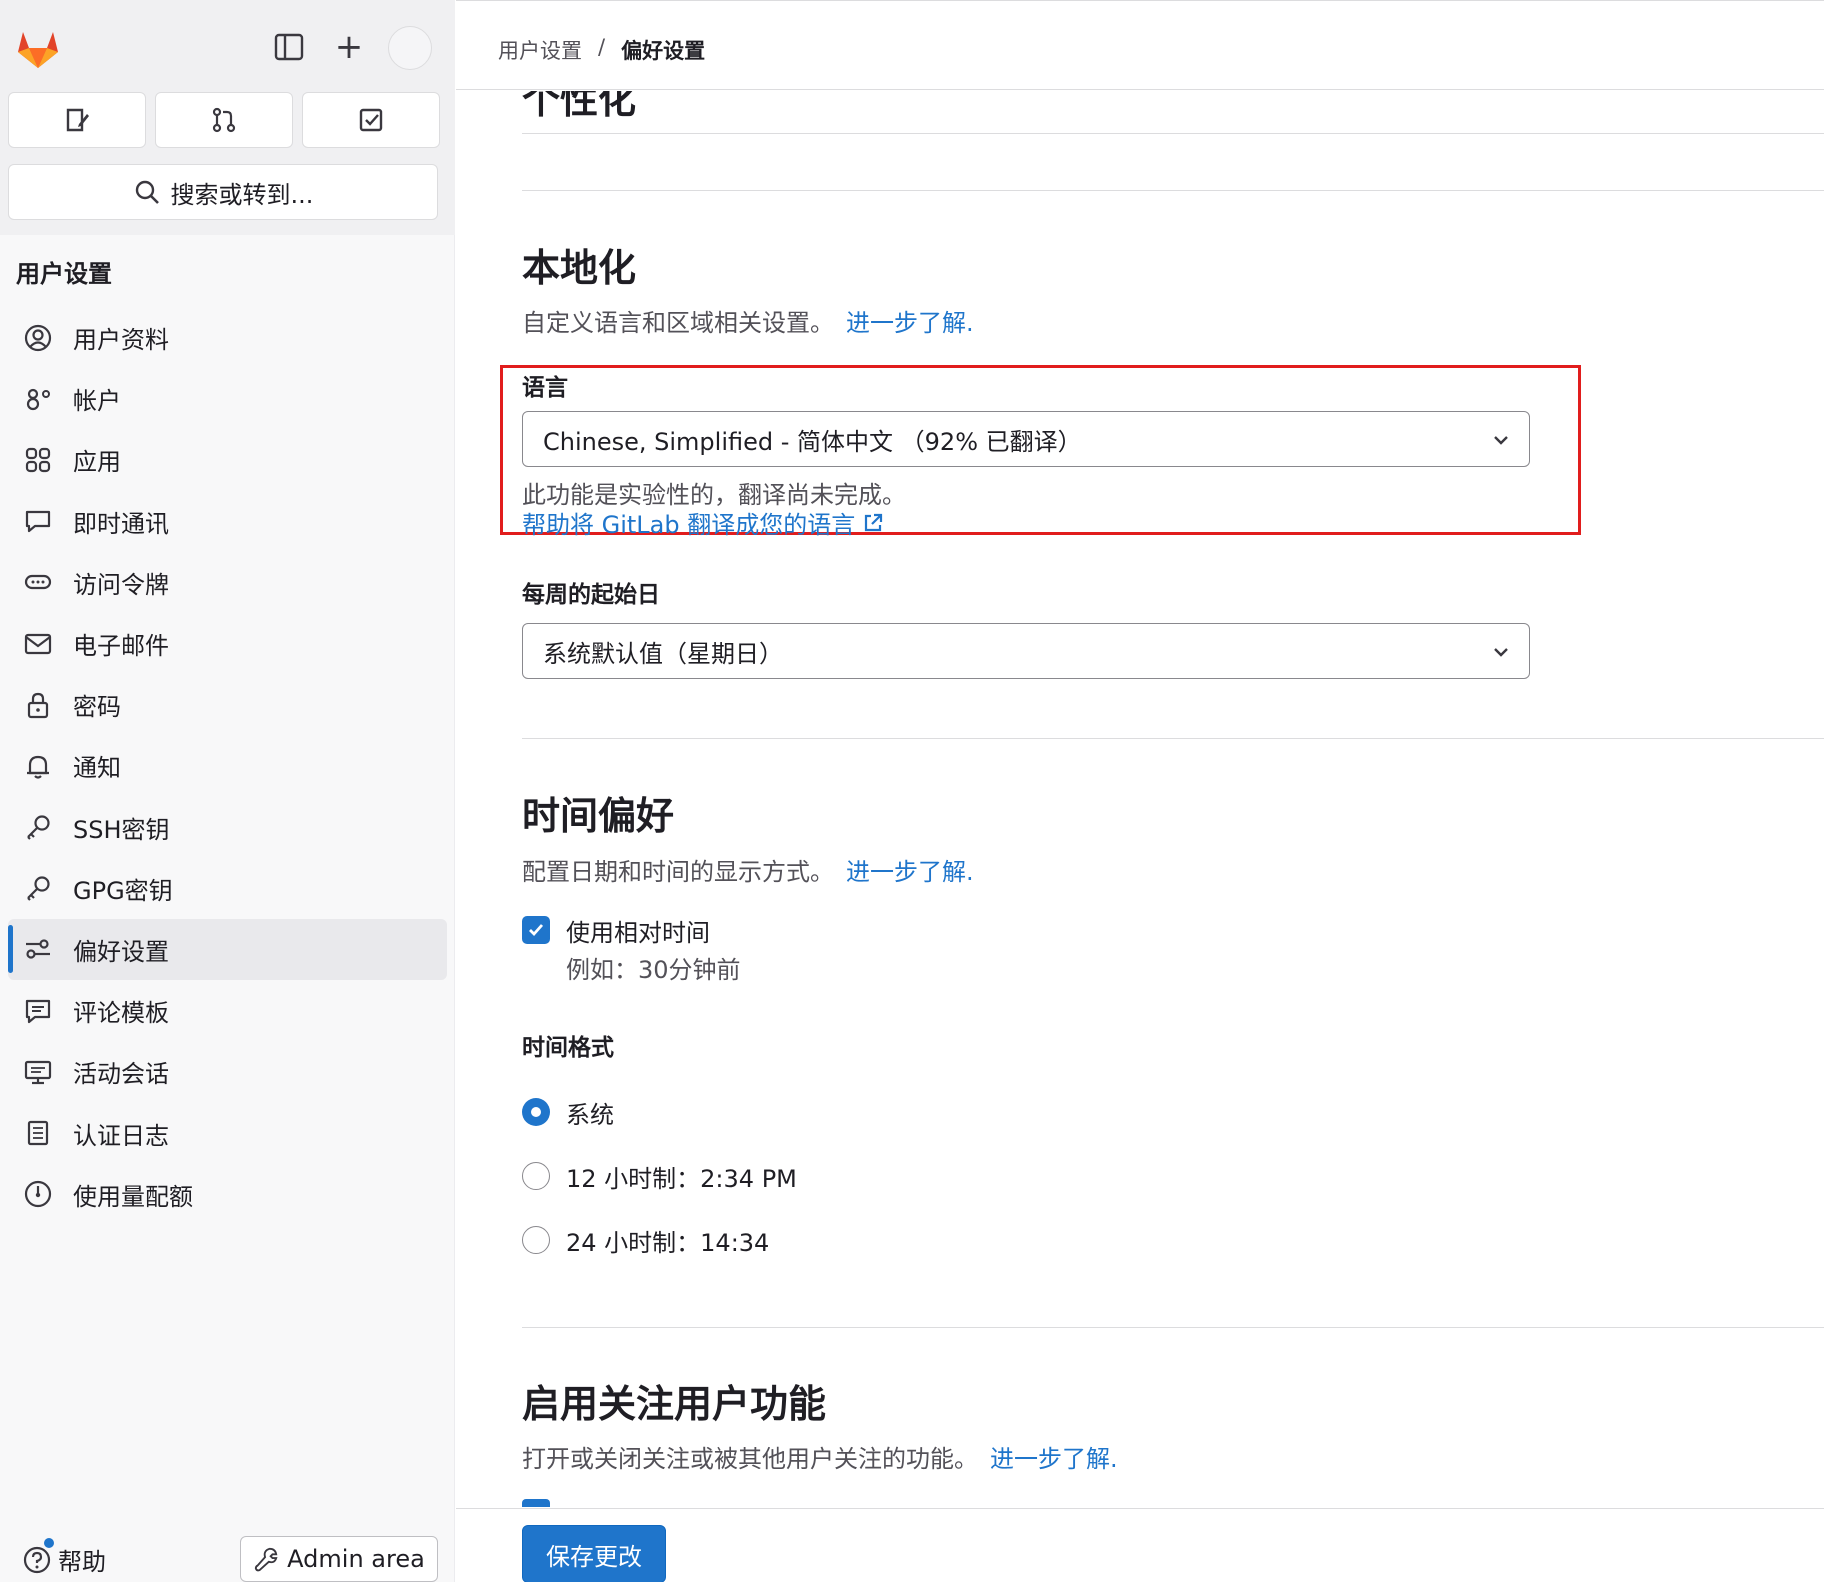  I want to click on relative-time-label: 使用相对时间, so click(638, 930).